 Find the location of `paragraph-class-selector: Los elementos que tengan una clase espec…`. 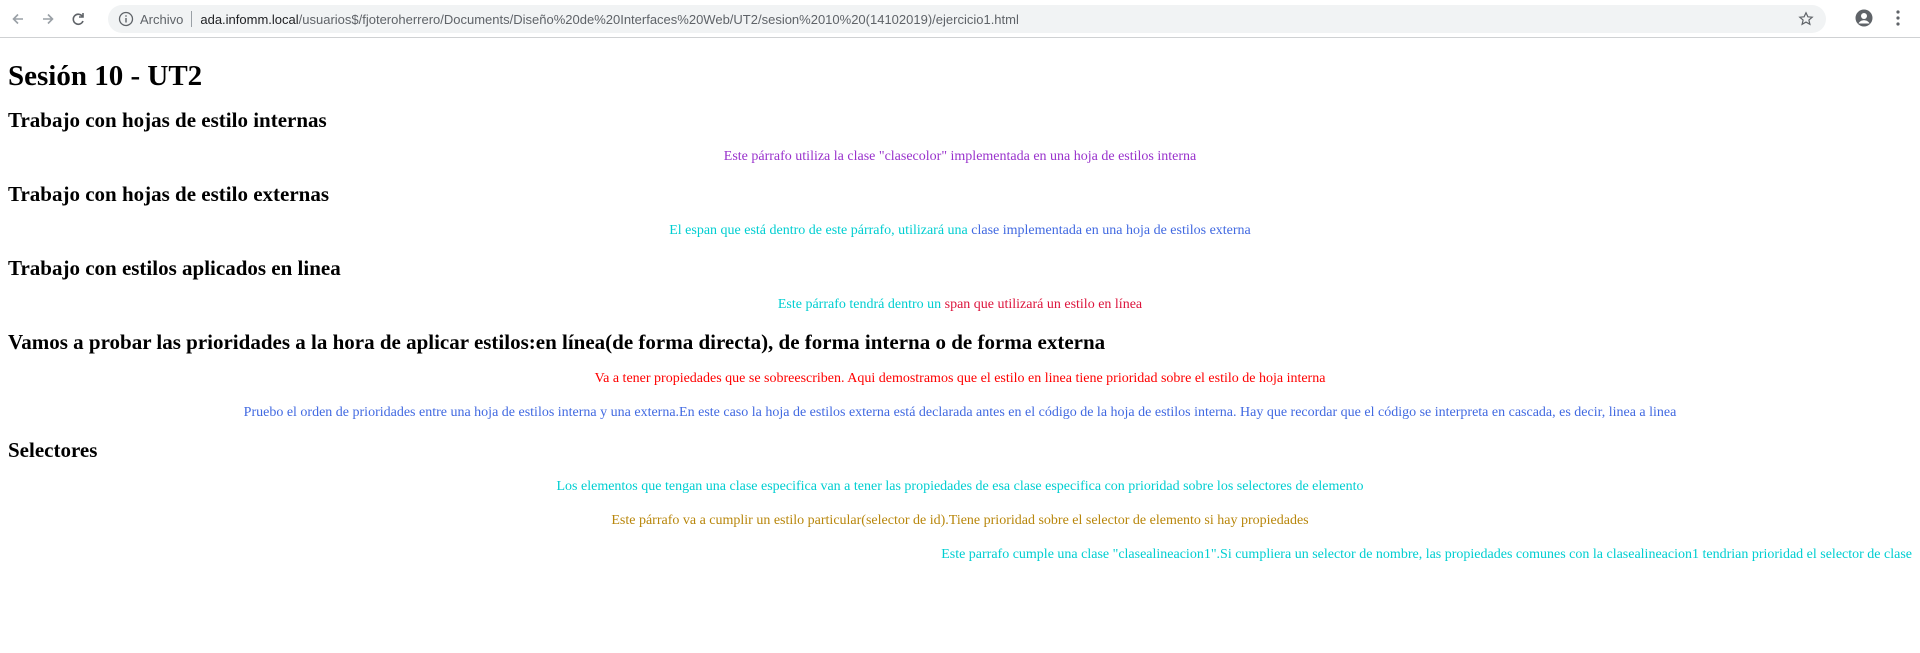

paragraph-class-selector: Los elementos que tengan una clase espec… is located at coordinates (960, 486).